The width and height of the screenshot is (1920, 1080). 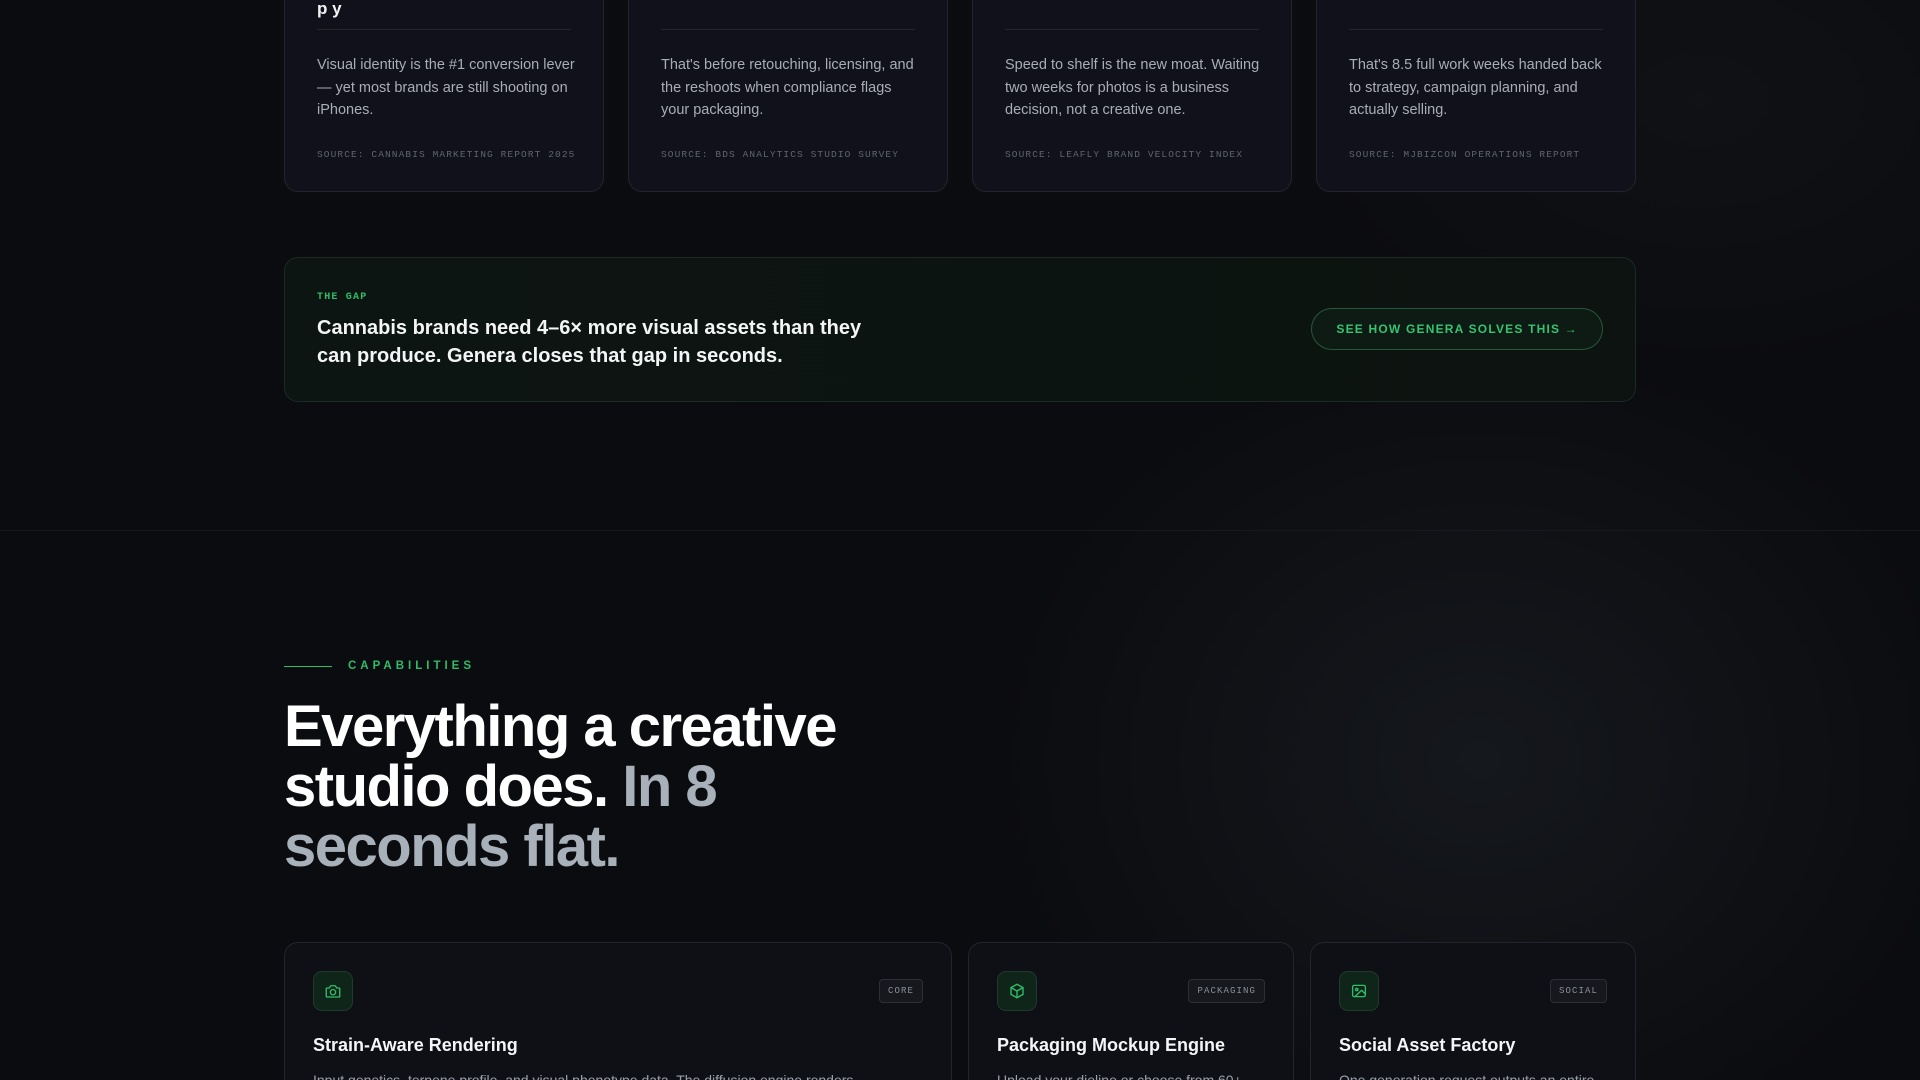 What do you see at coordinates (342, 297) in the screenshot?
I see `gap-eyebrow: THE GAP` at bounding box center [342, 297].